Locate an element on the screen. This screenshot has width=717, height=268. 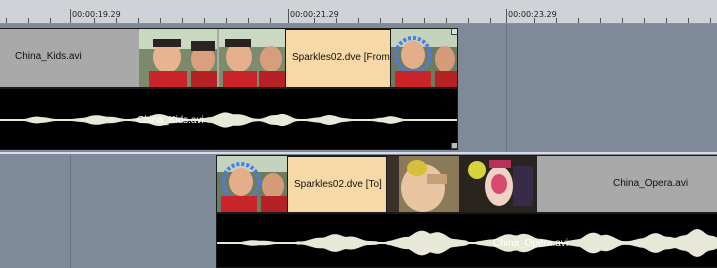
transition-to: Sparkles02.dve [To] is located at coordinates (337, 184).